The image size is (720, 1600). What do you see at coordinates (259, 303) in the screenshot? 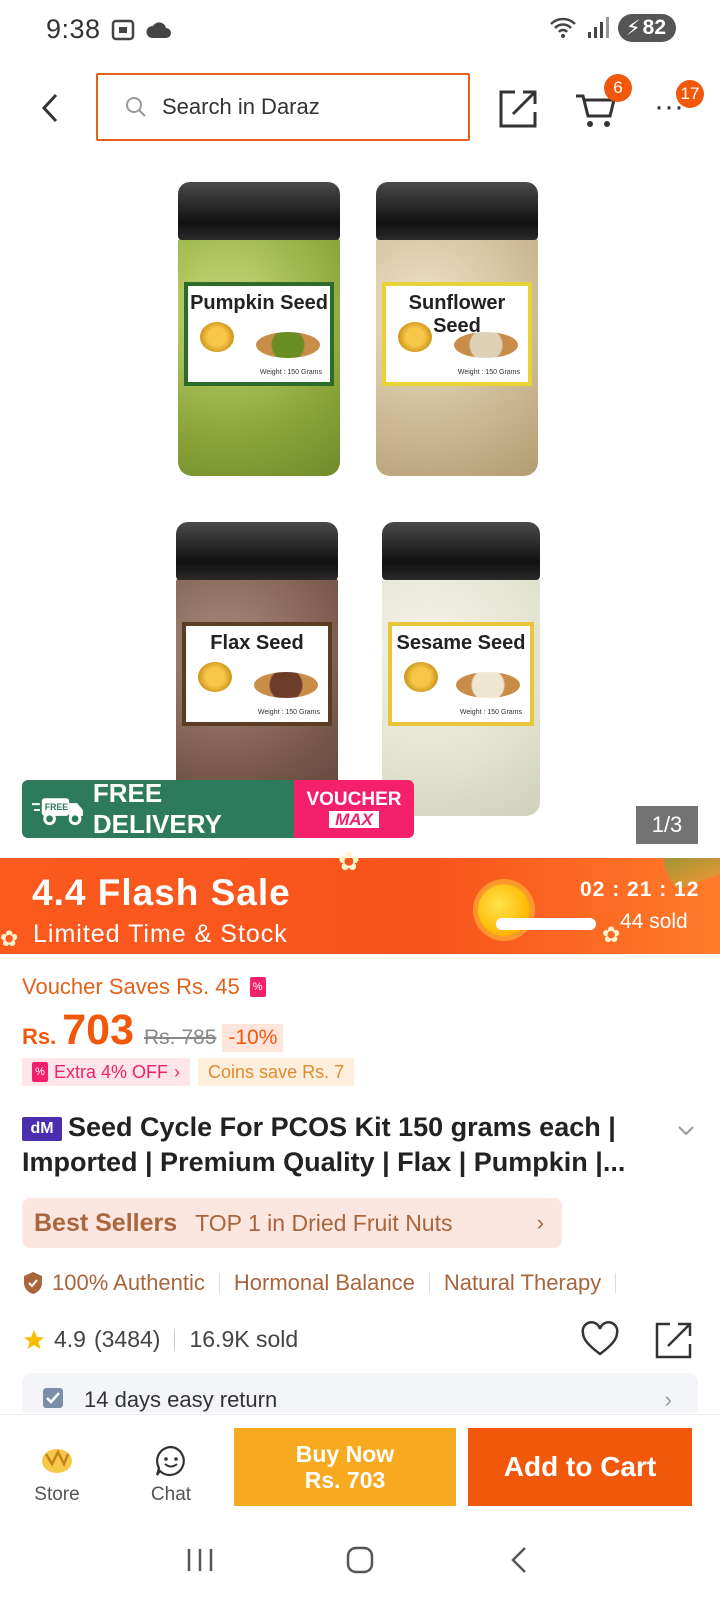
I see `jar-label: Pumpkin Seed` at bounding box center [259, 303].